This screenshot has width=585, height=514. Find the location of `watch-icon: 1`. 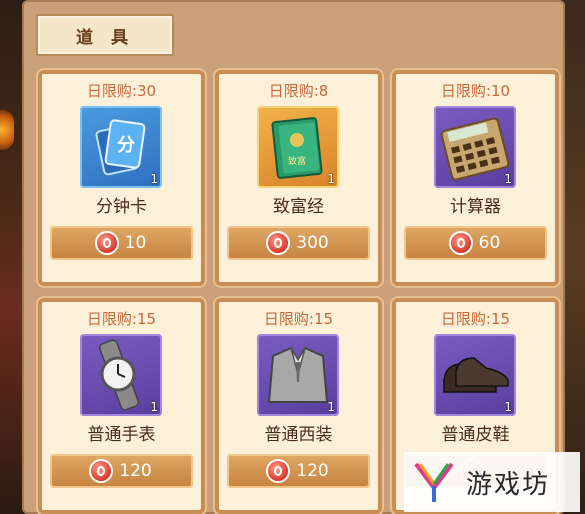

watch-icon: 1 is located at coordinates (121, 375).